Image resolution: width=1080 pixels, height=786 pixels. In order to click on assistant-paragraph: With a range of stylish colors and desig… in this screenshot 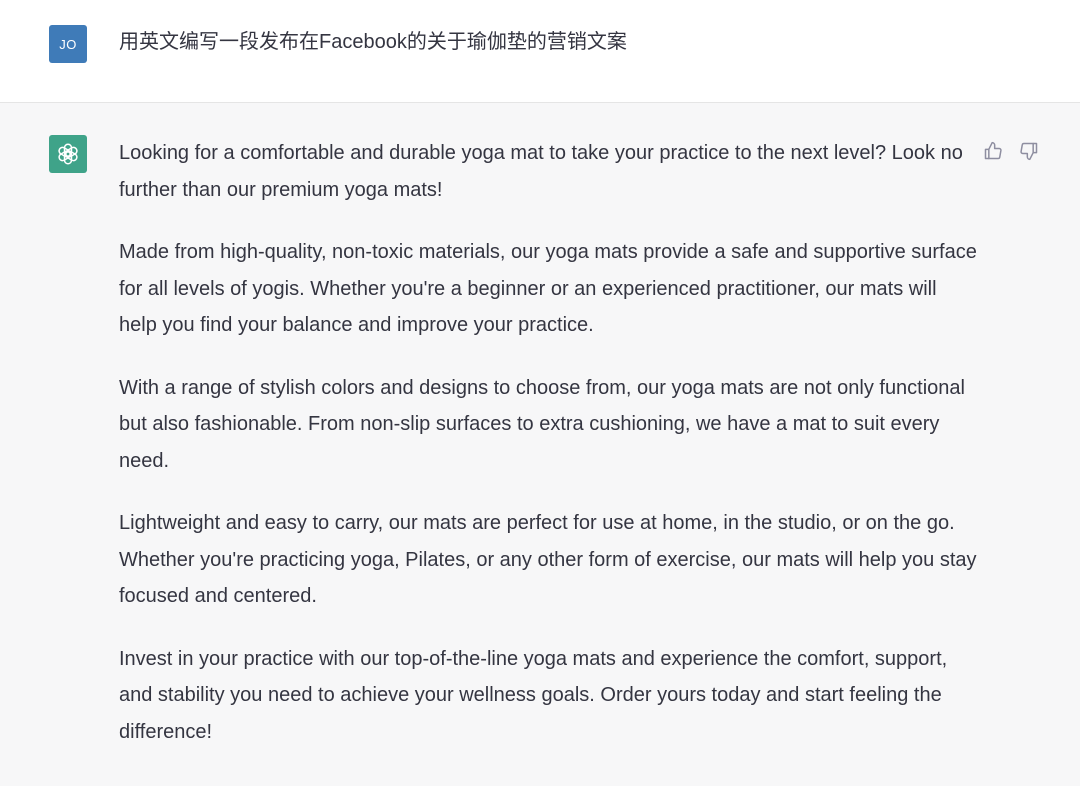, I will do `click(542, 424)`.